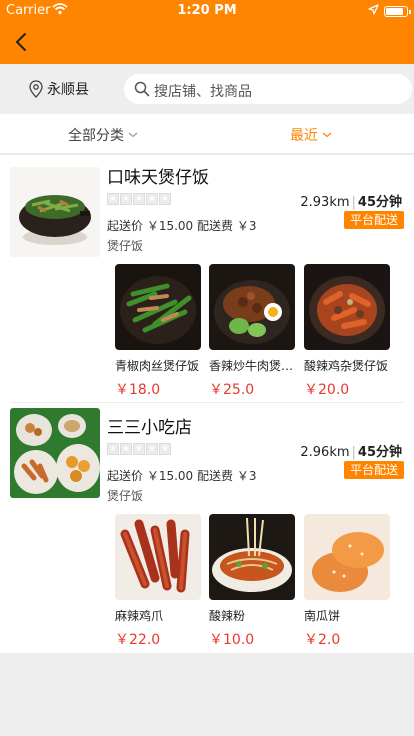 Image resolution: width=414 pixels, height=736 pixels. I want to click on distance-time: 2.96km | 45分钟, so click(351, 450).